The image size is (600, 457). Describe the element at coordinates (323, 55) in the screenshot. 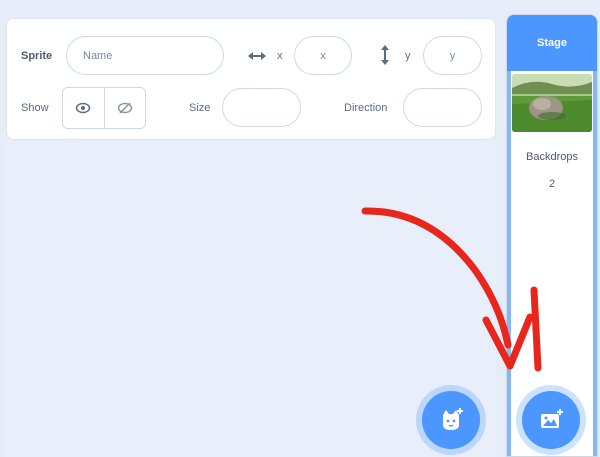

I see `x-position-input` at that location.